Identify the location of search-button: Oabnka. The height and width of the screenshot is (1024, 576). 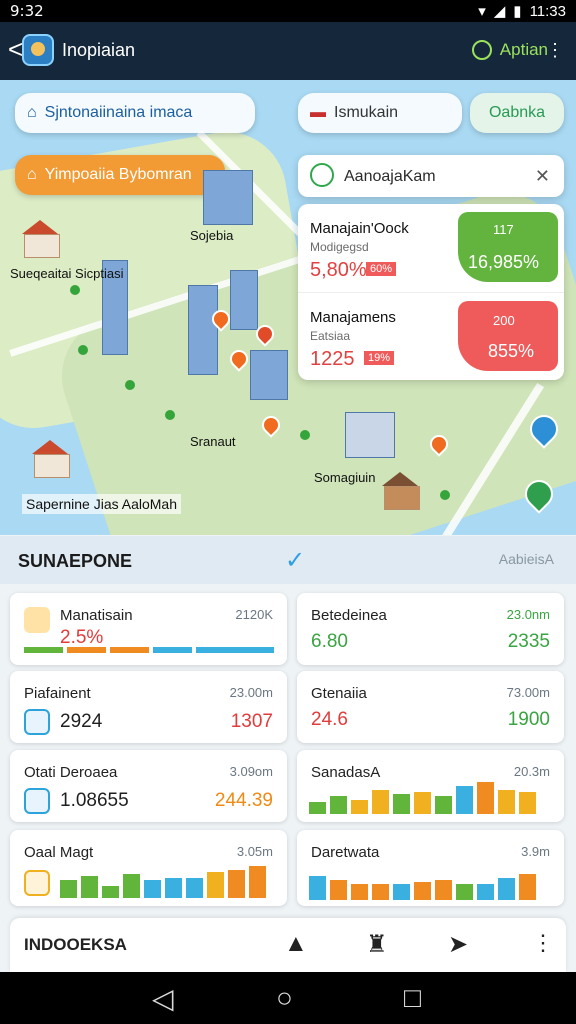
(517, 113).